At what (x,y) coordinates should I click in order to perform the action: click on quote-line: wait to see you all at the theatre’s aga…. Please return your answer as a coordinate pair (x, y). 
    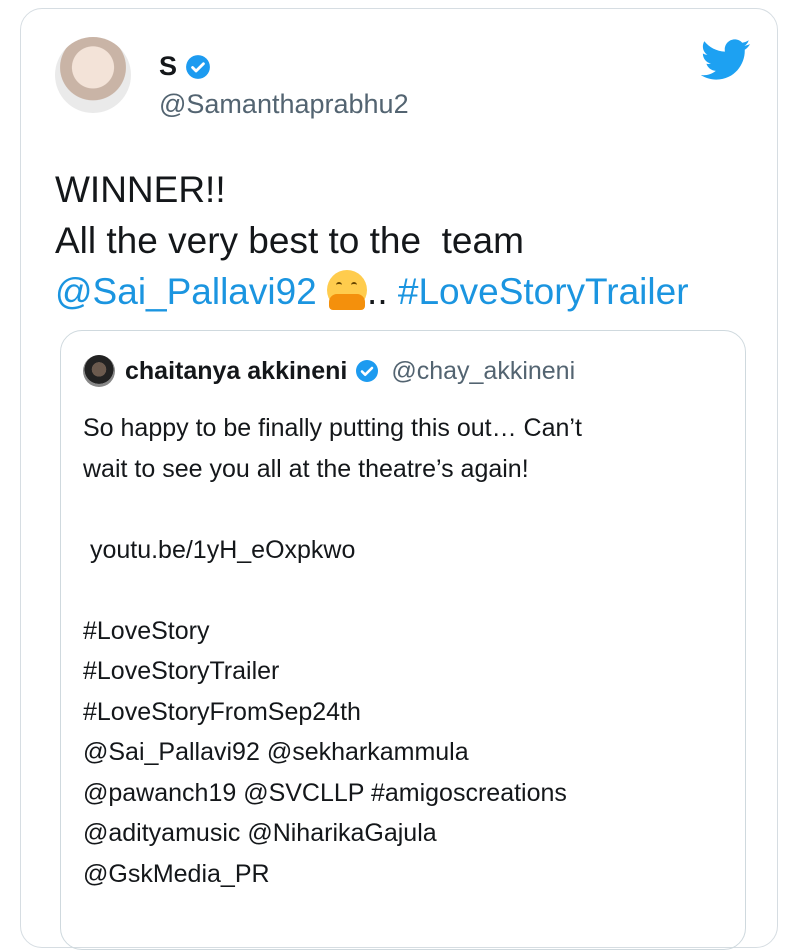
    Looking at the image, I should click on (306, 468).